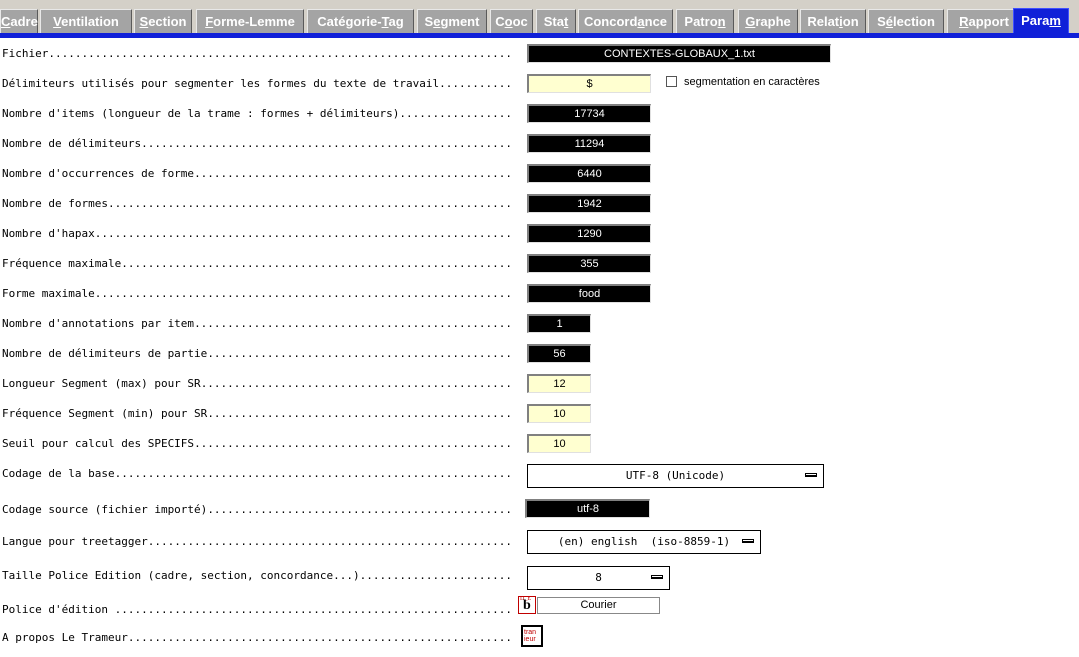  Describe the element at coordinates (349, 21) in the screenshot. I see `tab-label-part: Catégorie-` at that location.